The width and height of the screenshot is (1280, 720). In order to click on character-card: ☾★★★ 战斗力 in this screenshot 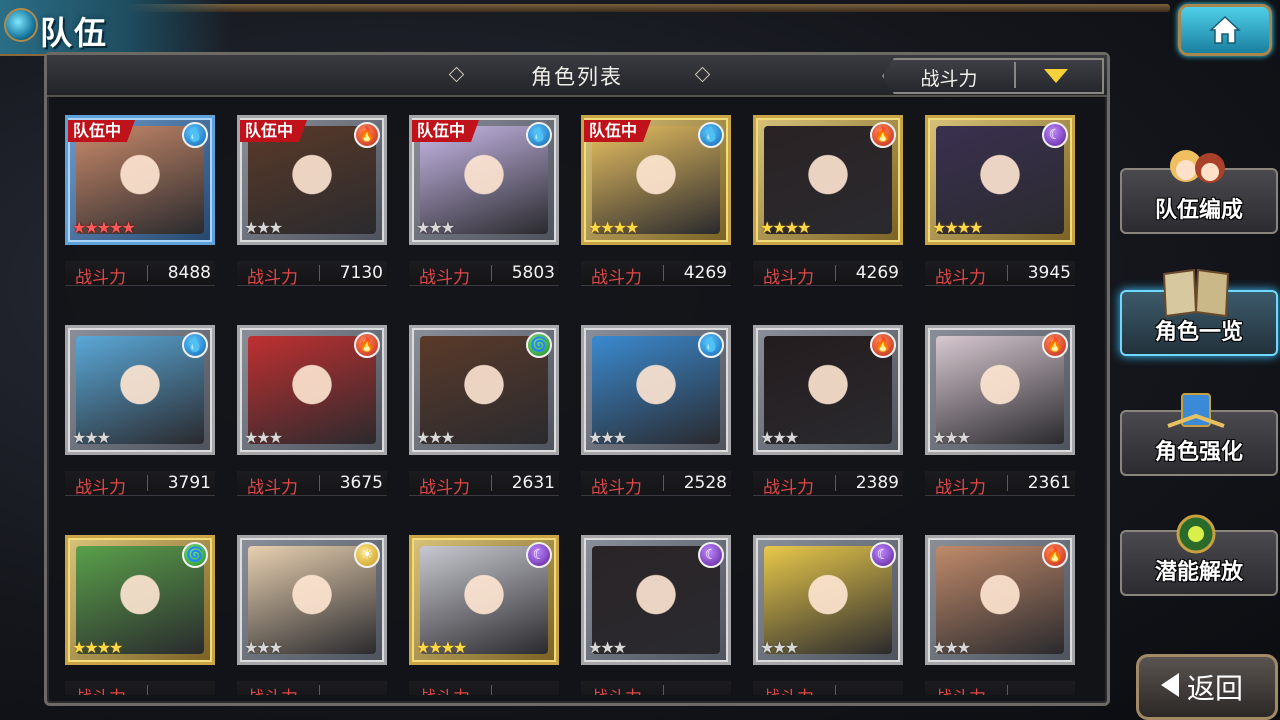, I will do `click(657, 615)`.